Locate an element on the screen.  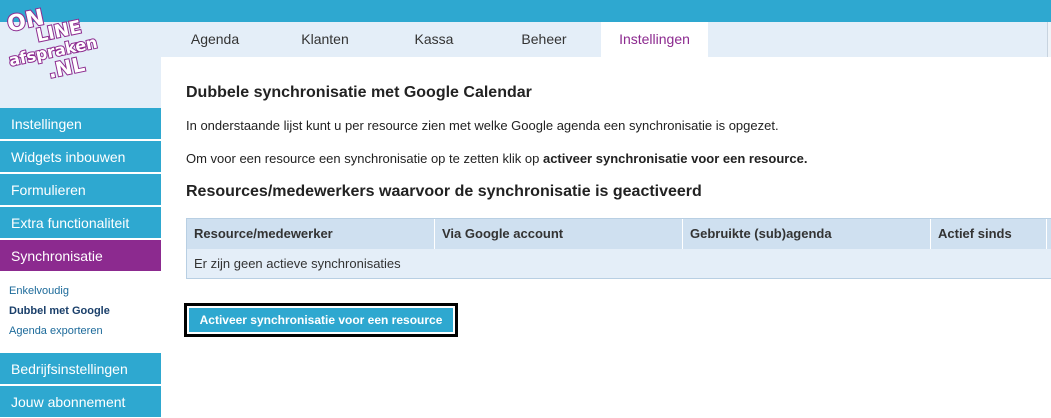
submenu-item-dubbel-met-google: Dubbel met Google is located at coordinates (59, 311).